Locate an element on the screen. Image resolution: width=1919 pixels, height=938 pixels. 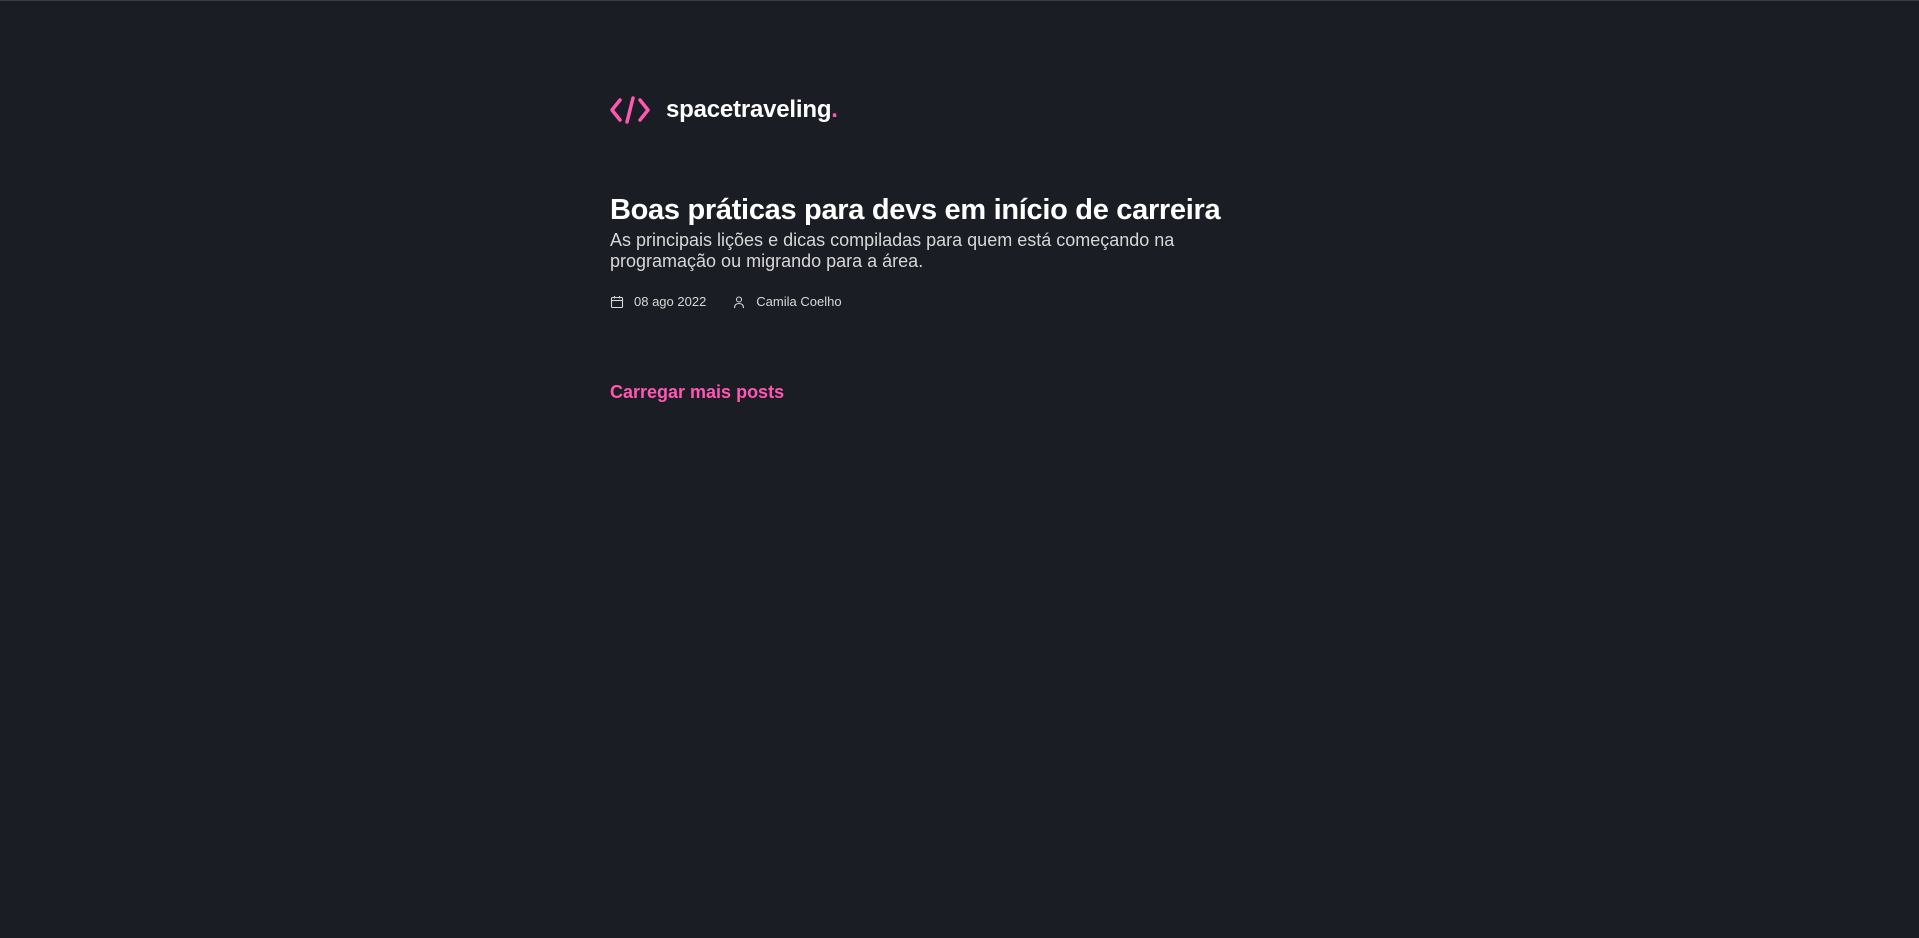
calendar-icon is located at coordinates (617, 302).